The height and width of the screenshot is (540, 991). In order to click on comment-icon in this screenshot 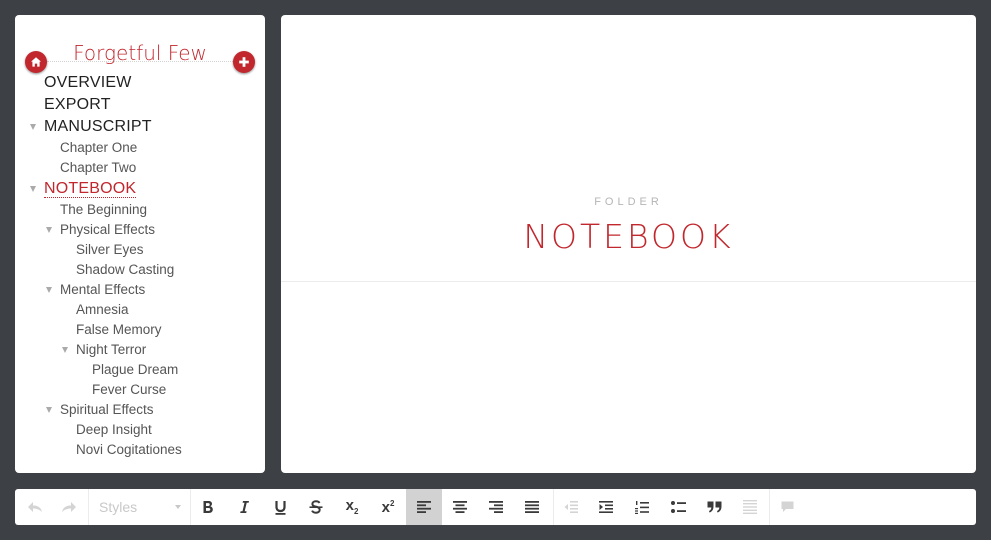, I will do `click(787, 506)`.